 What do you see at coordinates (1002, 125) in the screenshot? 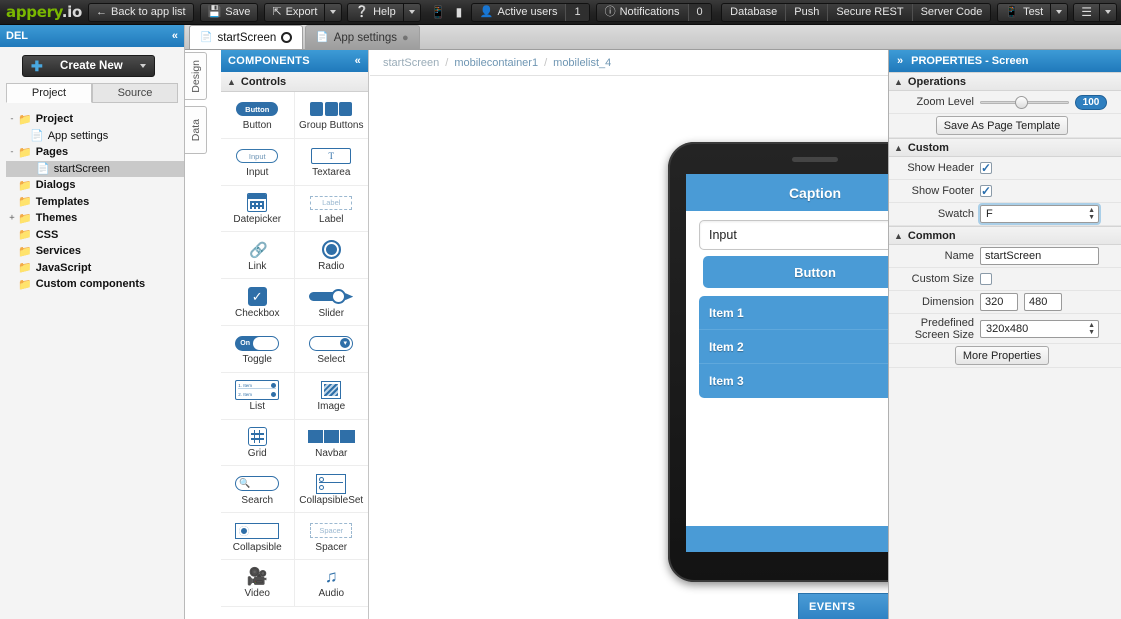
I see `save-as-page-template-button: Save As Page Template` at bounding box center [1002, 125].